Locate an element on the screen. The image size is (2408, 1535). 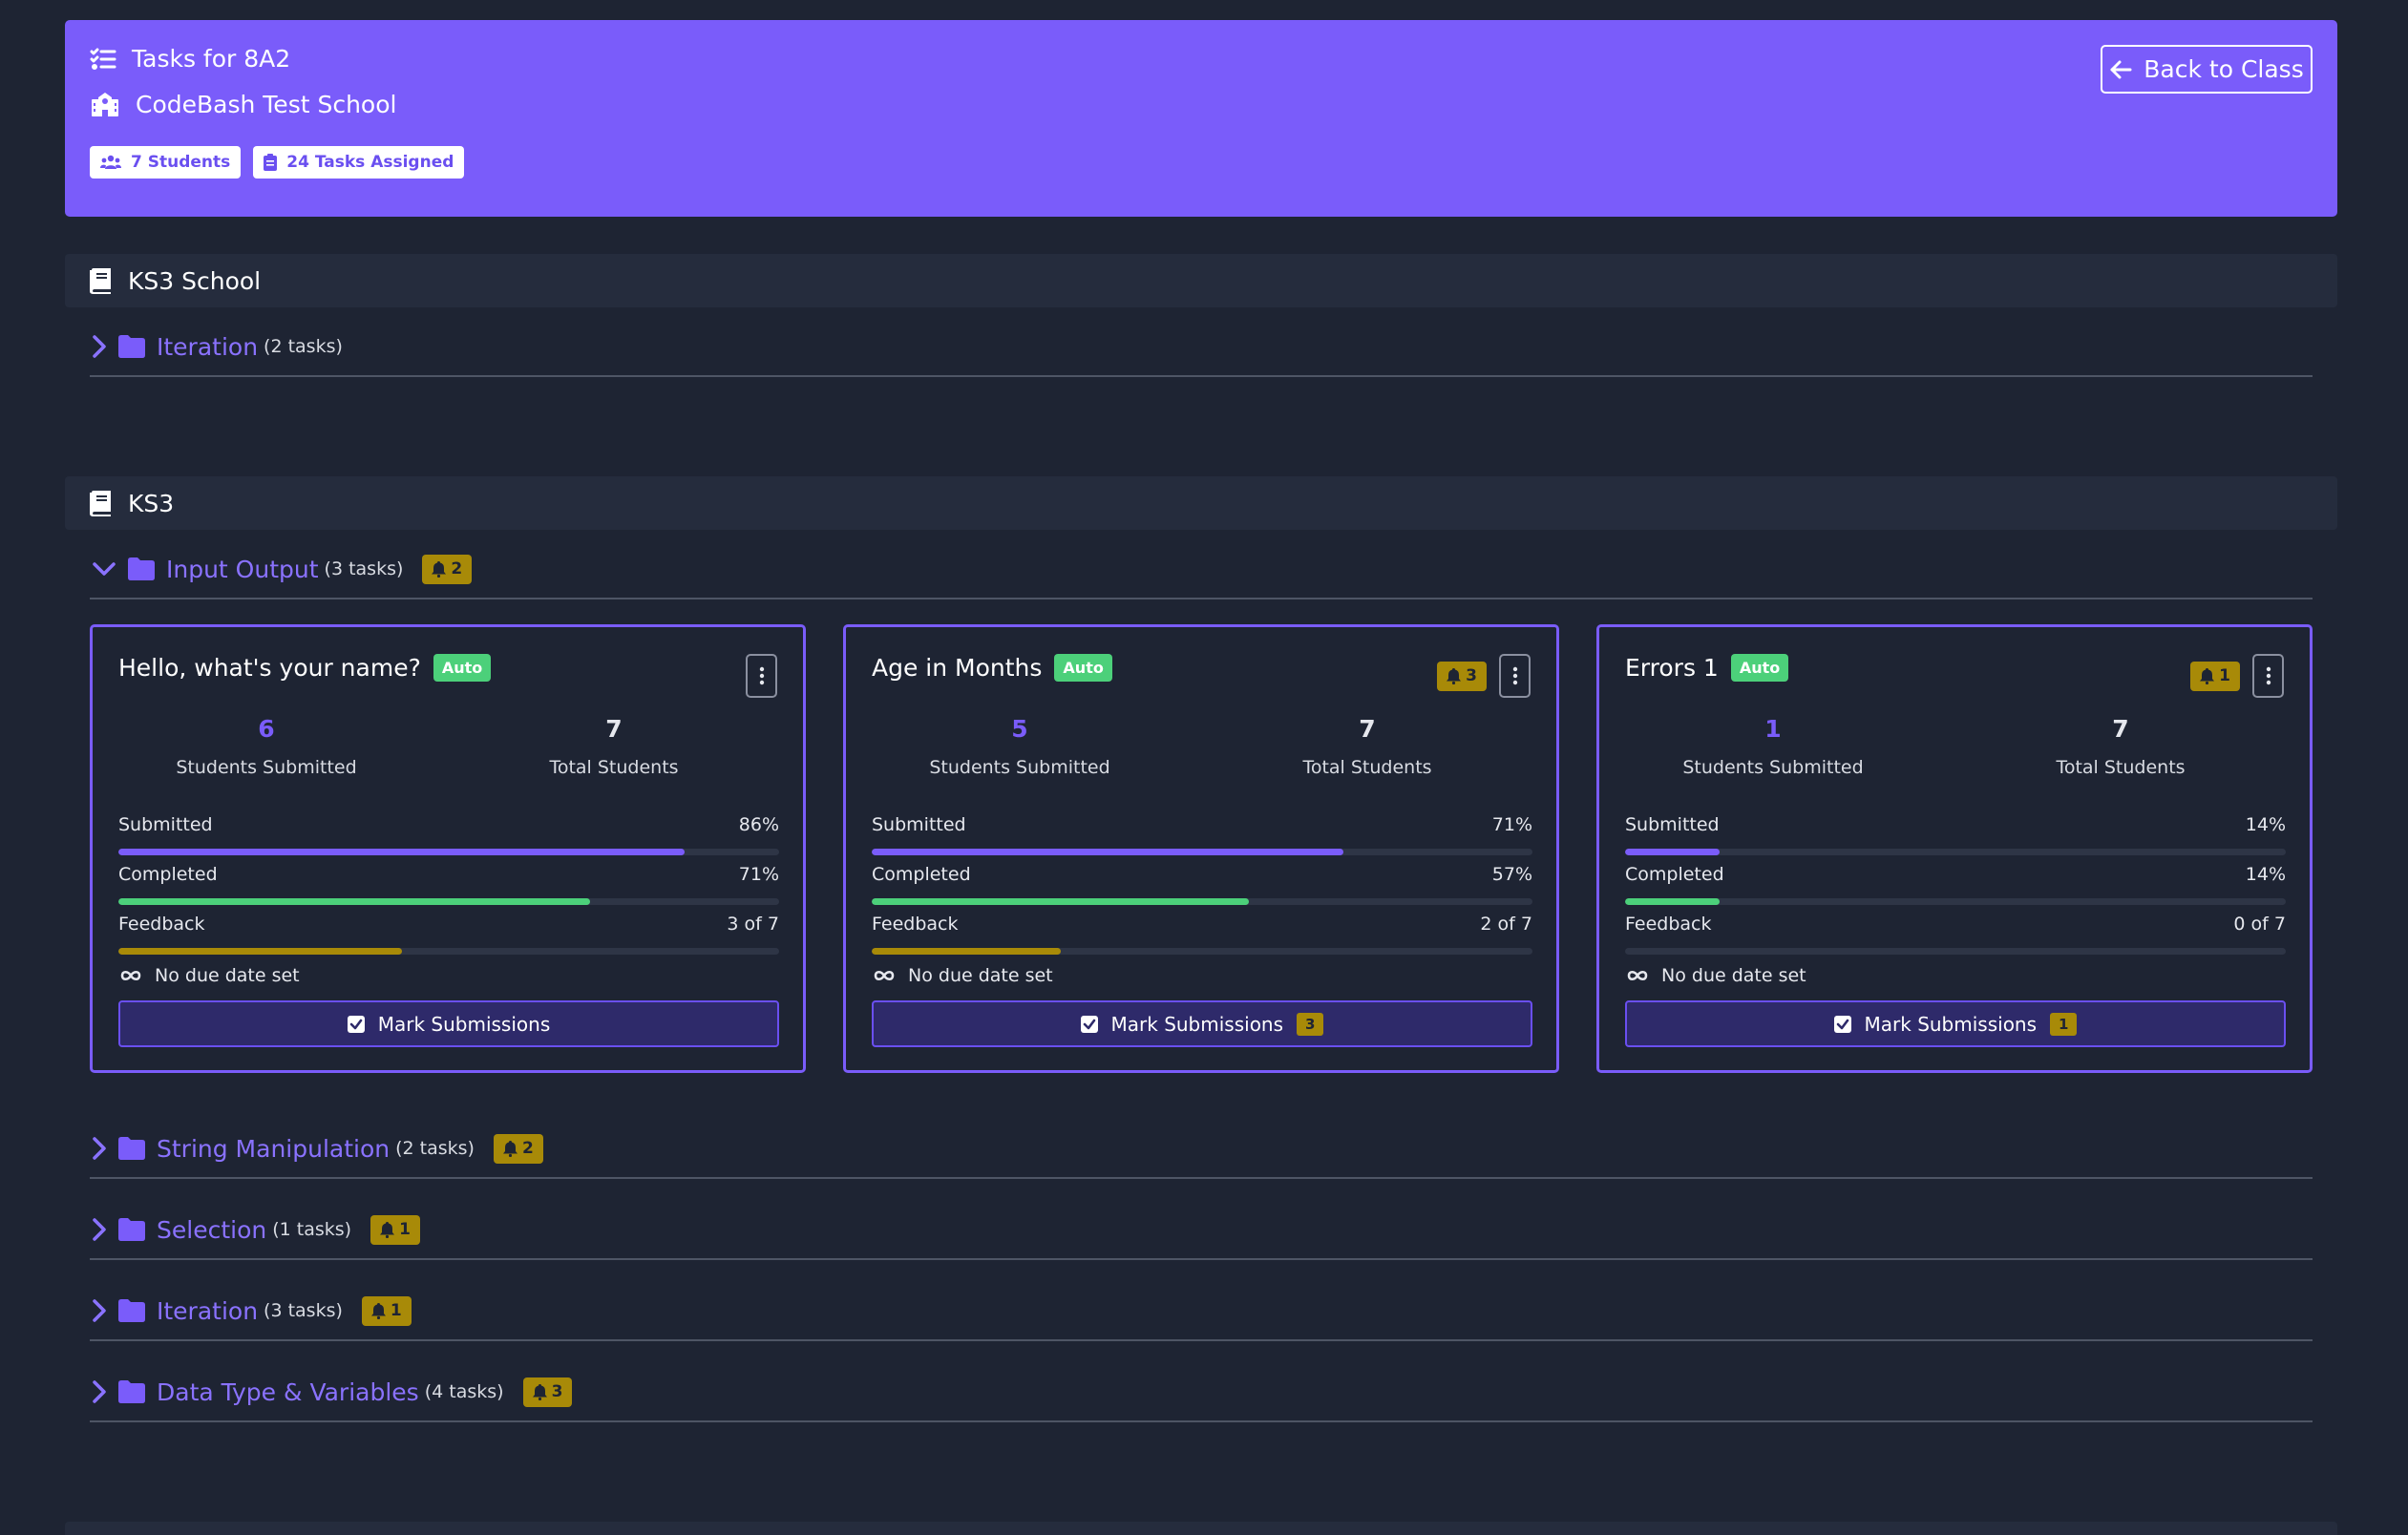
total-students-stat: 7 Total Students is located at coordinates (614, 746).